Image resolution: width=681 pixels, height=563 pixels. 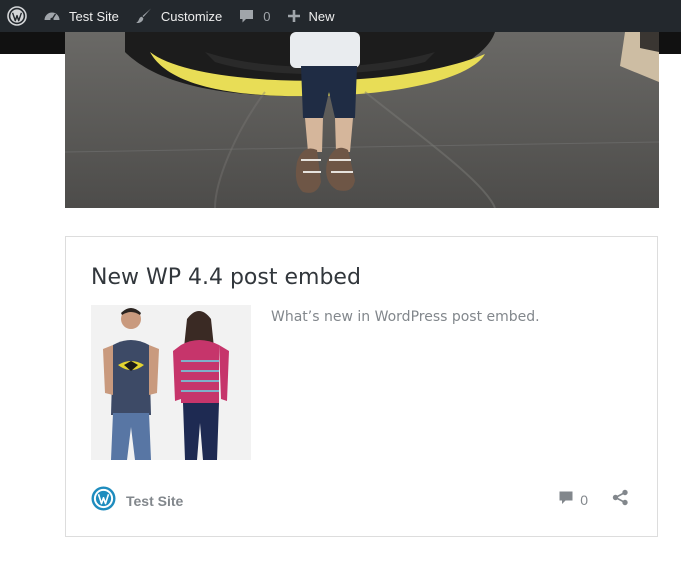 I want to click on embed-excerpt: What’s new in WordPress post embed., so click(x=405, y=317).